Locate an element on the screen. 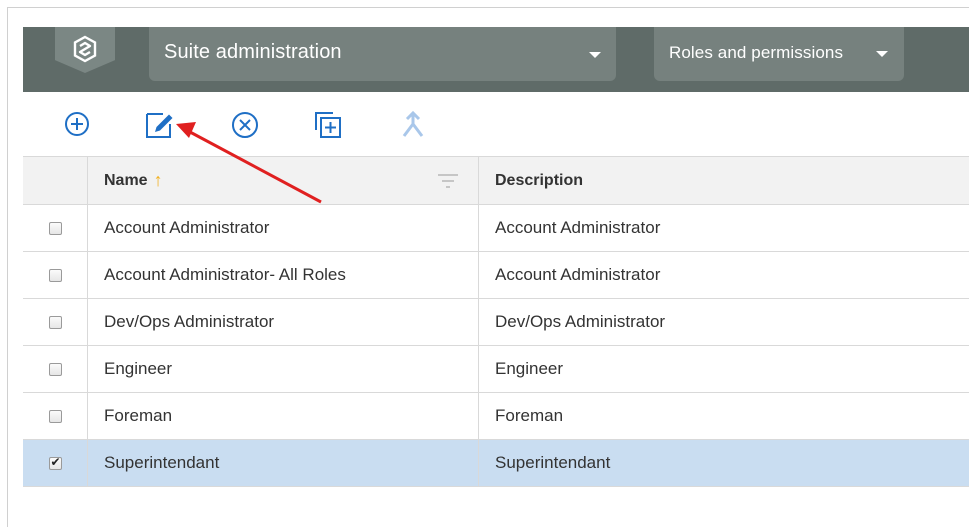 Image resolution: width=969 pixels, height=527 pixels. header-check-cell is located at coordinates (55, 180).